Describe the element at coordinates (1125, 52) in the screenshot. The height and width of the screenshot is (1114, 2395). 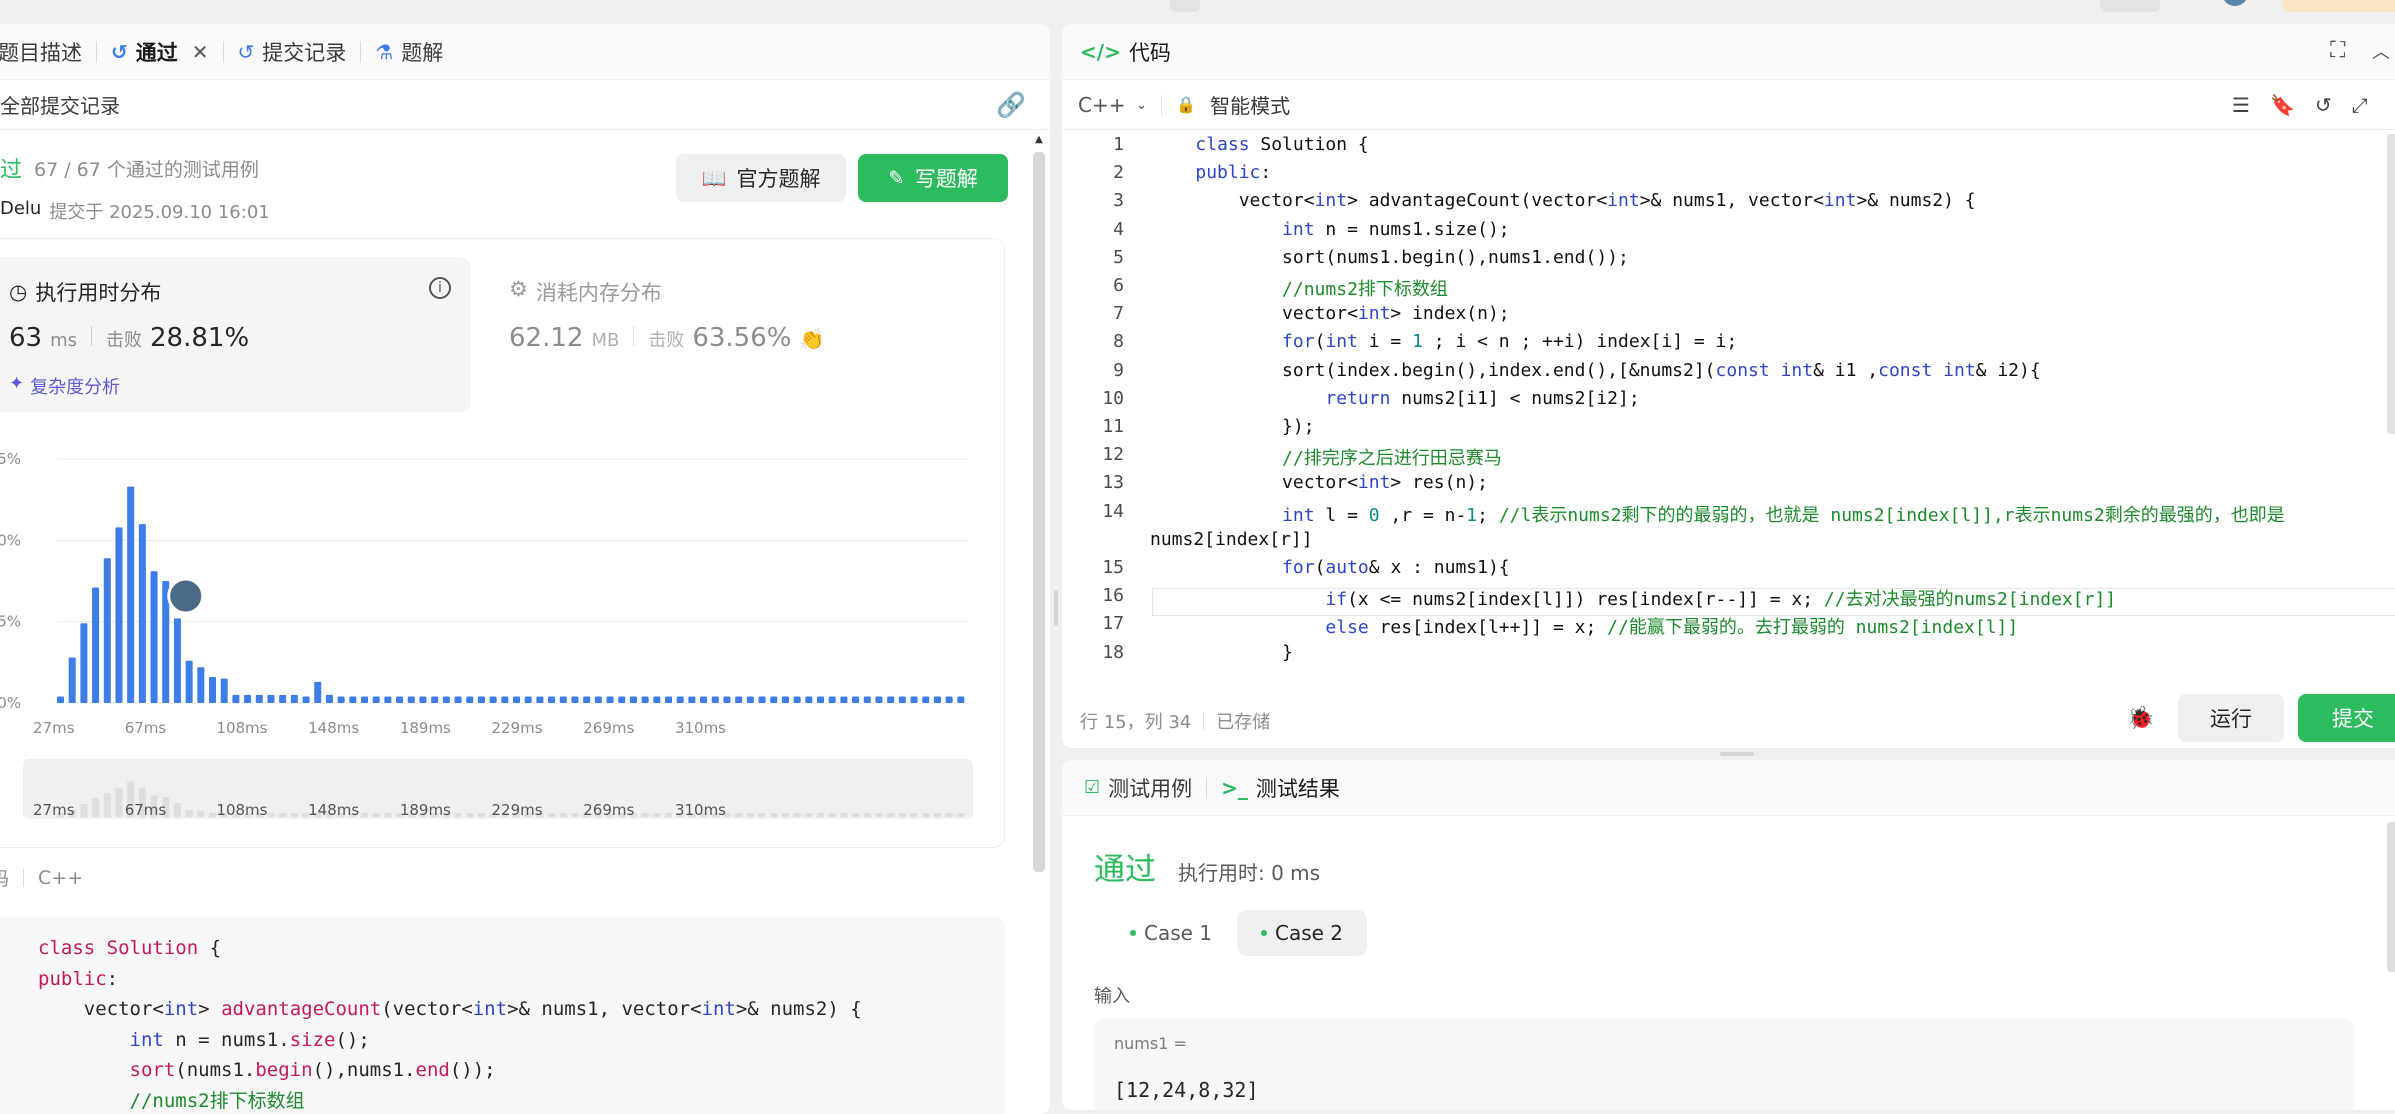
I see `tab-code: </> 代码` at that location.